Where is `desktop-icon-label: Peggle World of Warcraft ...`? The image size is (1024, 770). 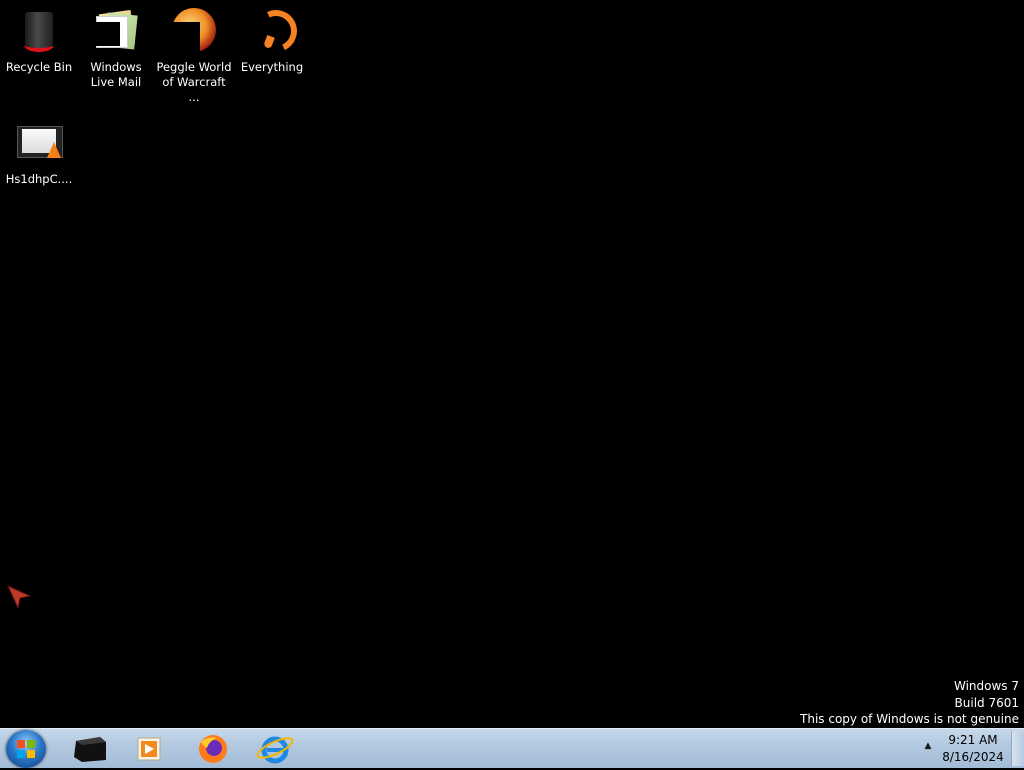
desktop-icon-label: Peggle World of Warcraft ... is located at coordinates (194, 82).